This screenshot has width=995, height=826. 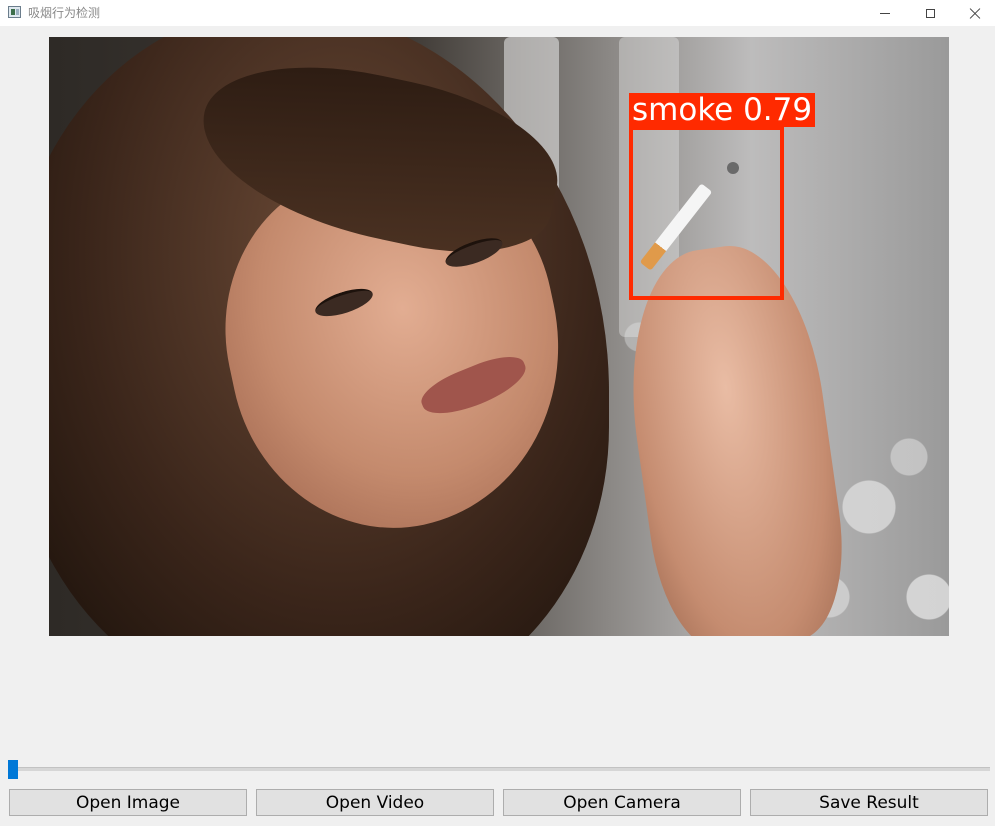 What do you see at coordinates (500, 769) in the screenshot?
I see `progress-slider-track` at bounding box center [500, 769].